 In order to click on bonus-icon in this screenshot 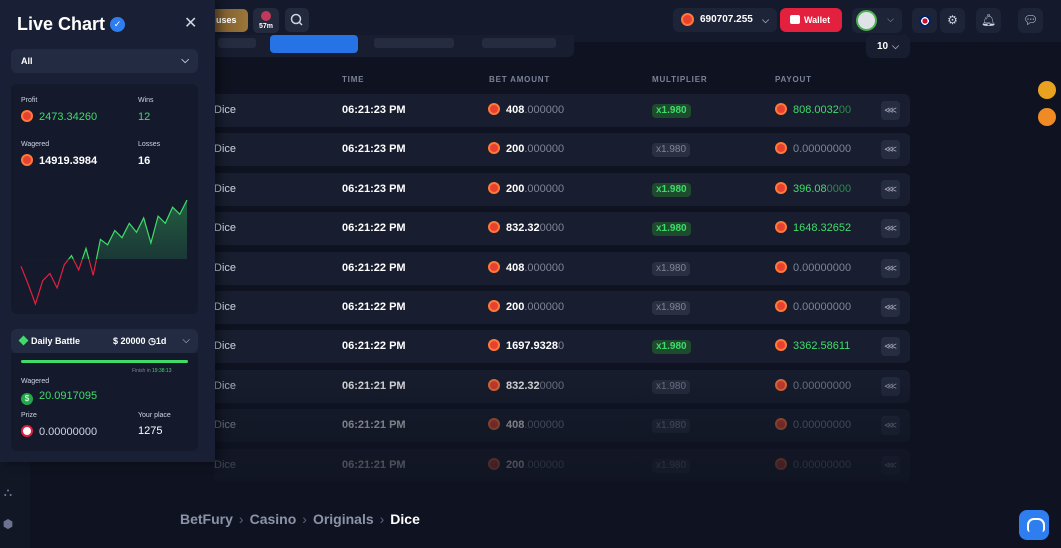, I will do `click(1047, 117)`.